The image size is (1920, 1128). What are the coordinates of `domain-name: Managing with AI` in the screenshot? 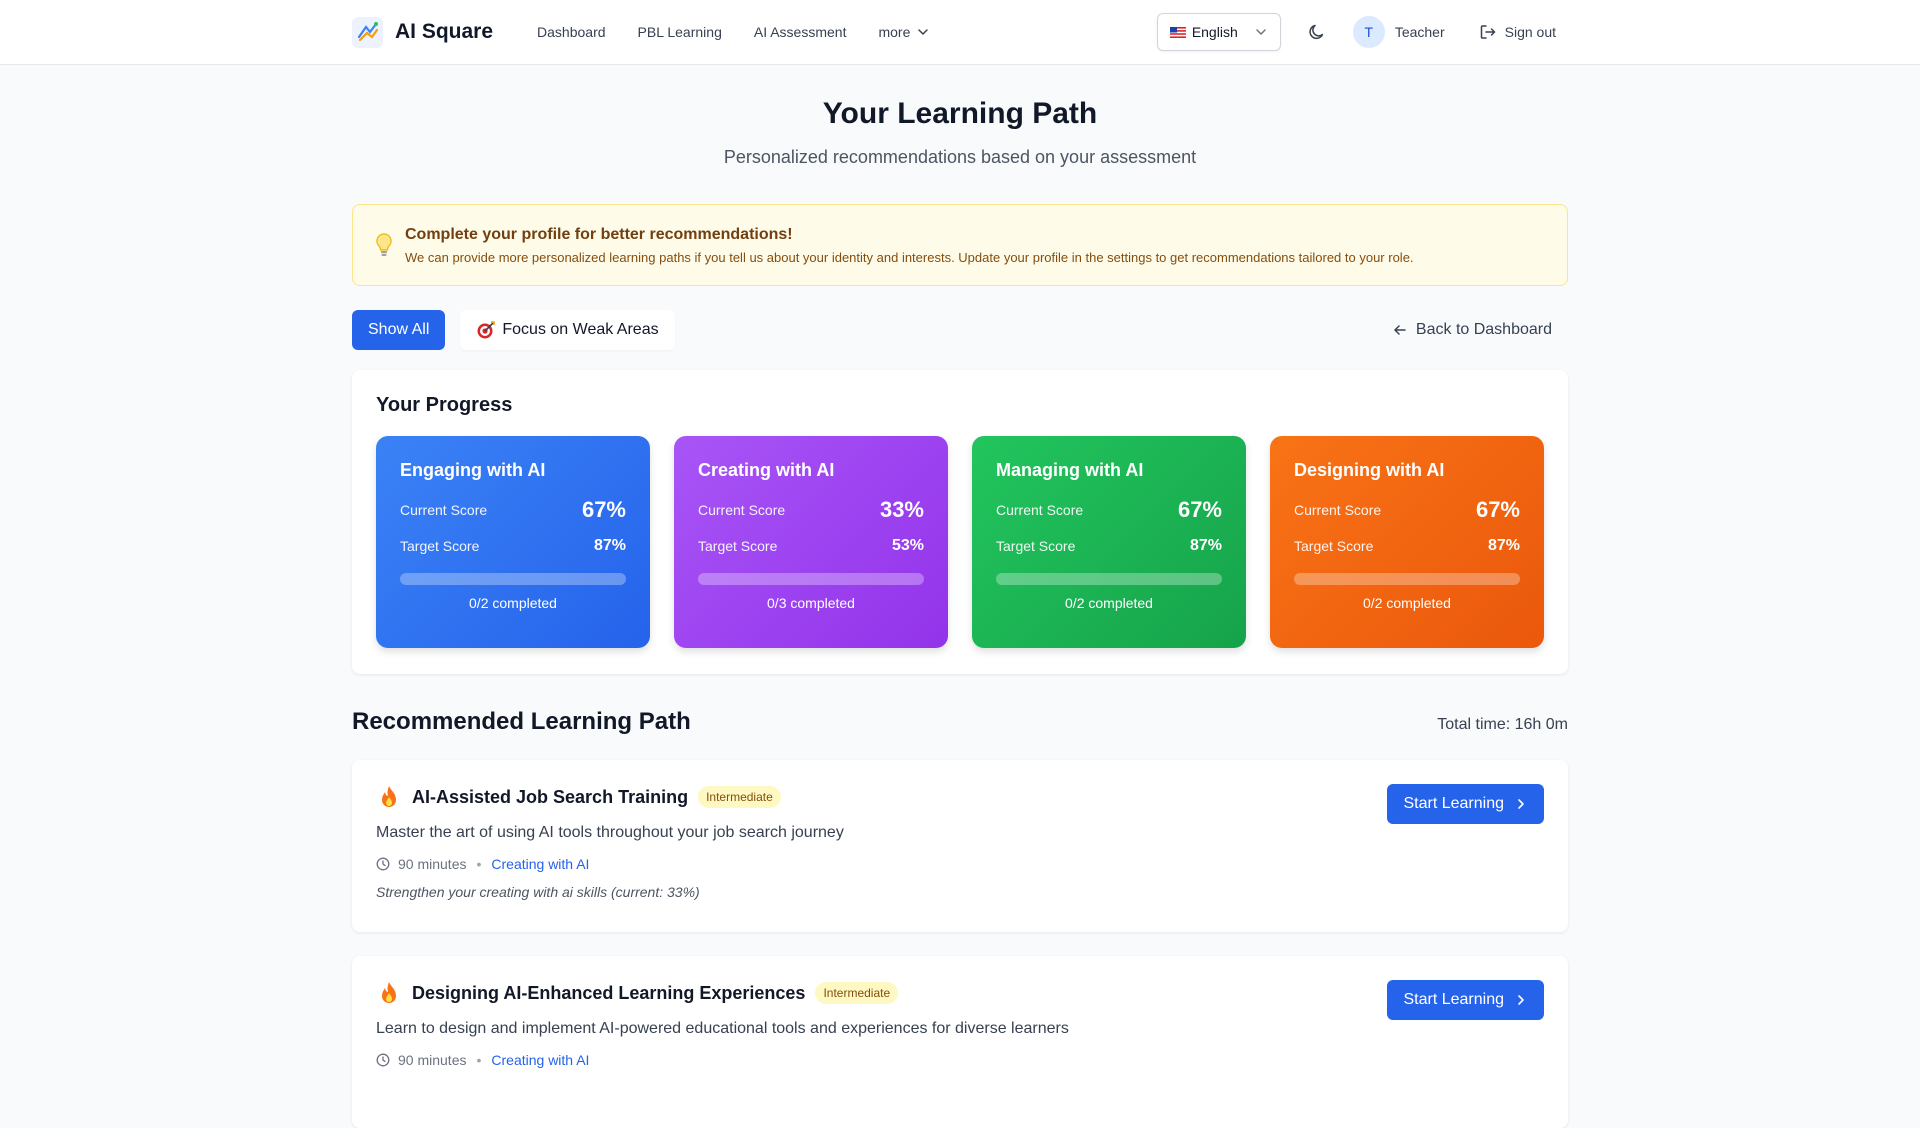 It's located at (1070, 470).